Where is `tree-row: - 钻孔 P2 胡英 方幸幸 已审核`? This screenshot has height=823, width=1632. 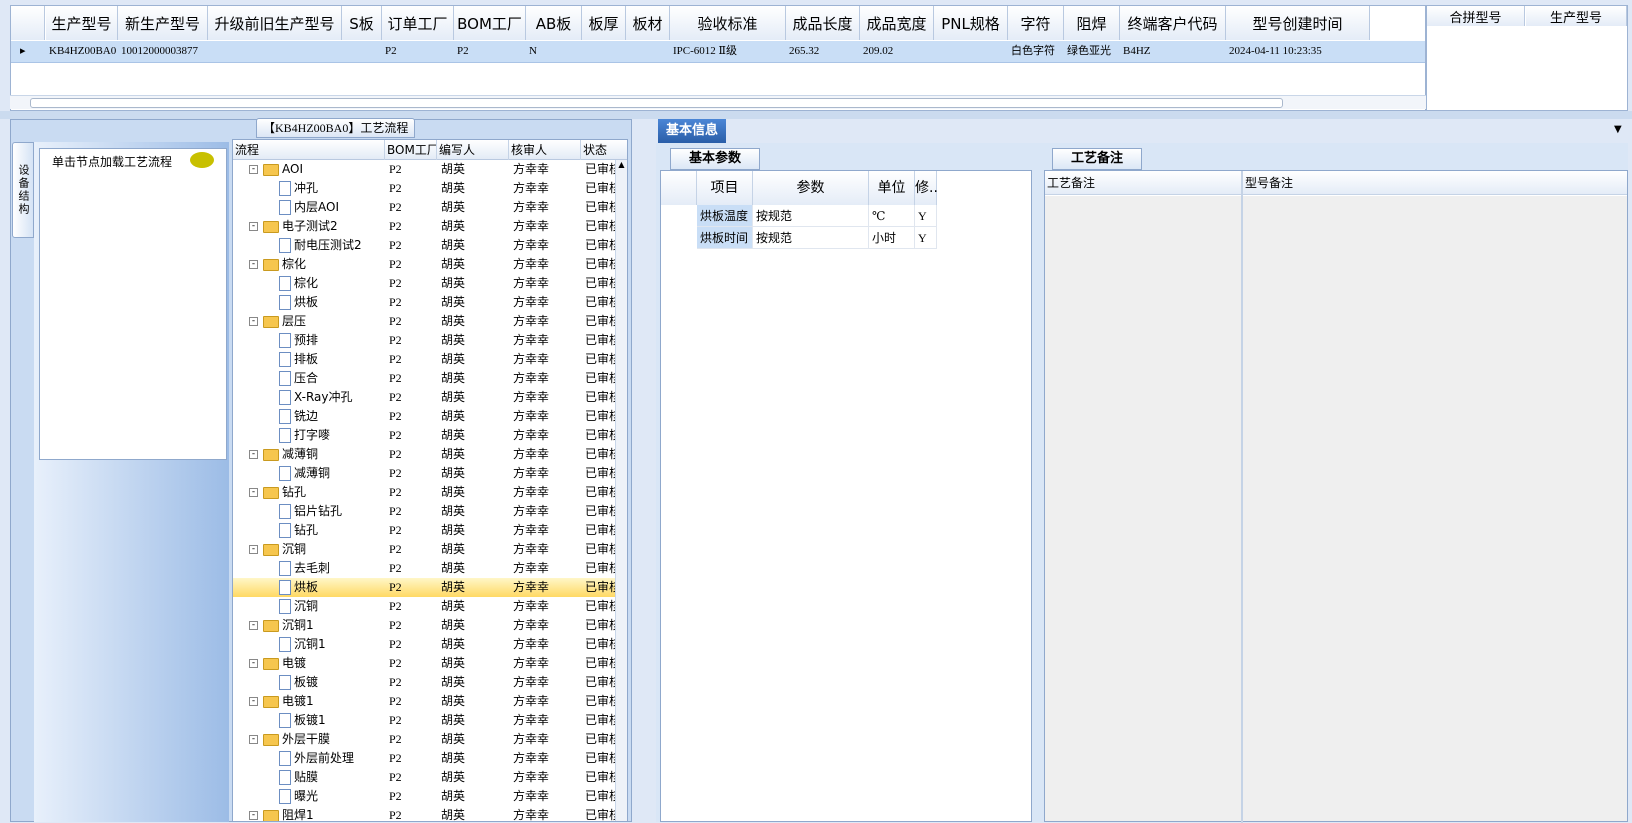
tree-row: - 钻孔 P2 胡英 方幸幸 已审核 is located at coordinates (430, 492).